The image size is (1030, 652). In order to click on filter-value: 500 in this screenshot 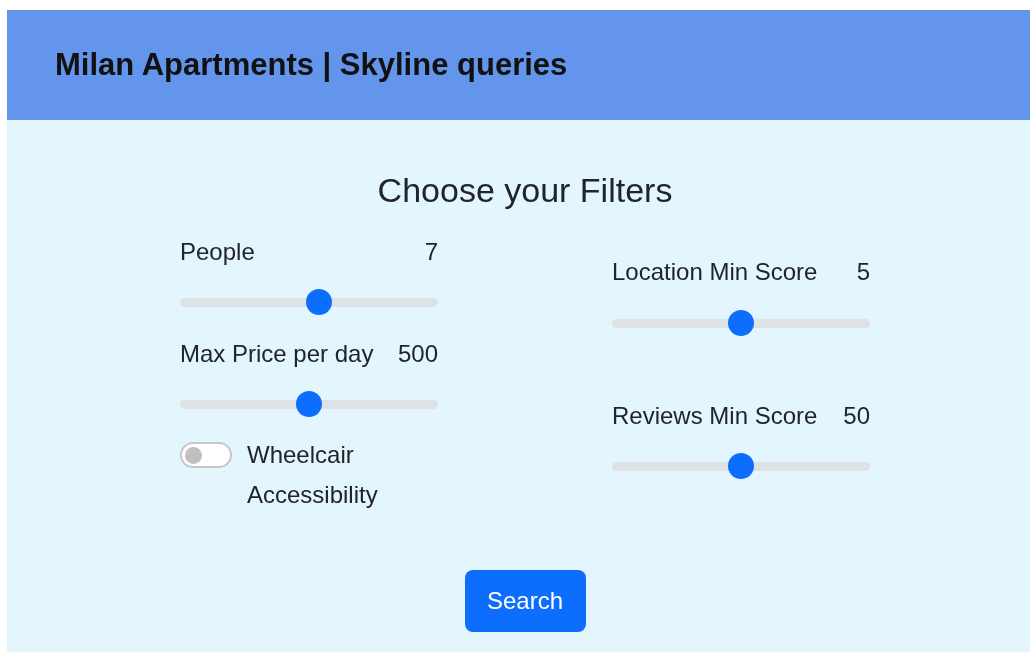, I will do `click(417, 354)`.